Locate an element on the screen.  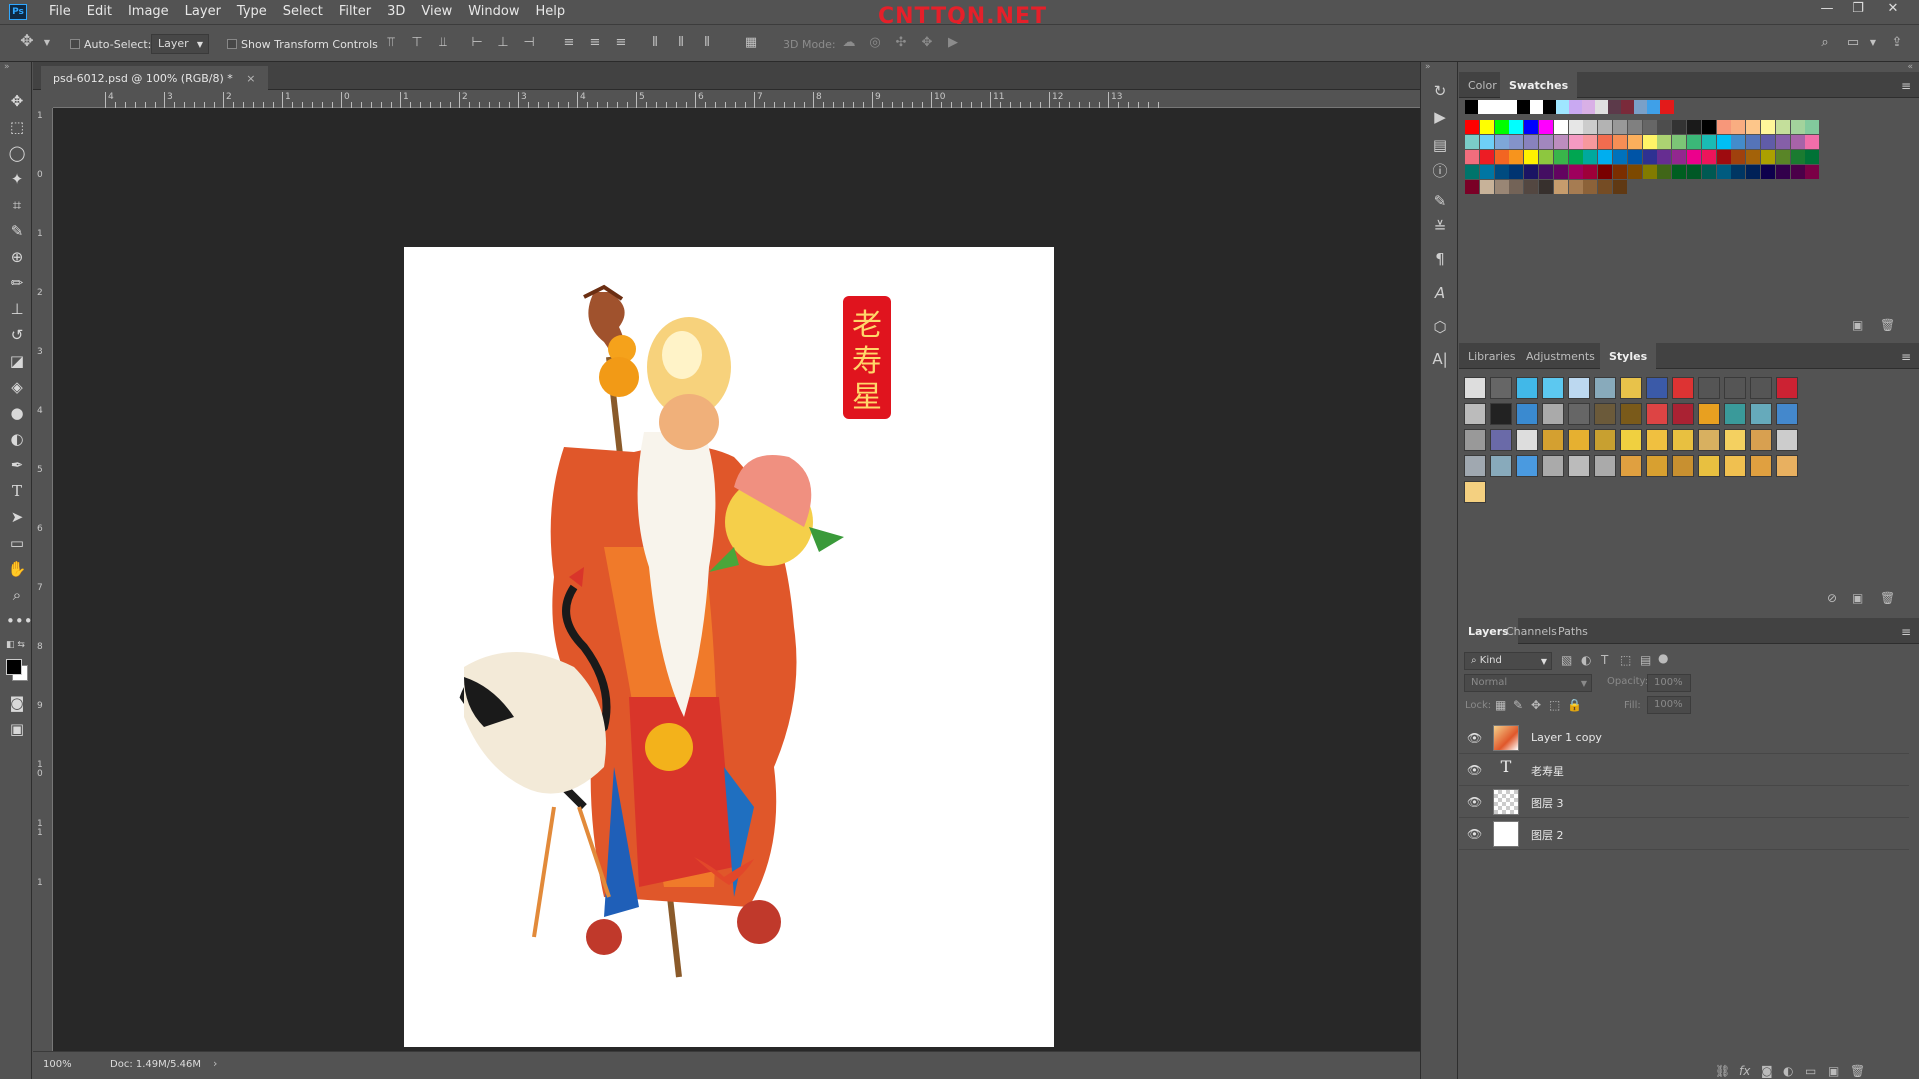
quick-mask-icon: ◙ is located at coordinates (17, 703).